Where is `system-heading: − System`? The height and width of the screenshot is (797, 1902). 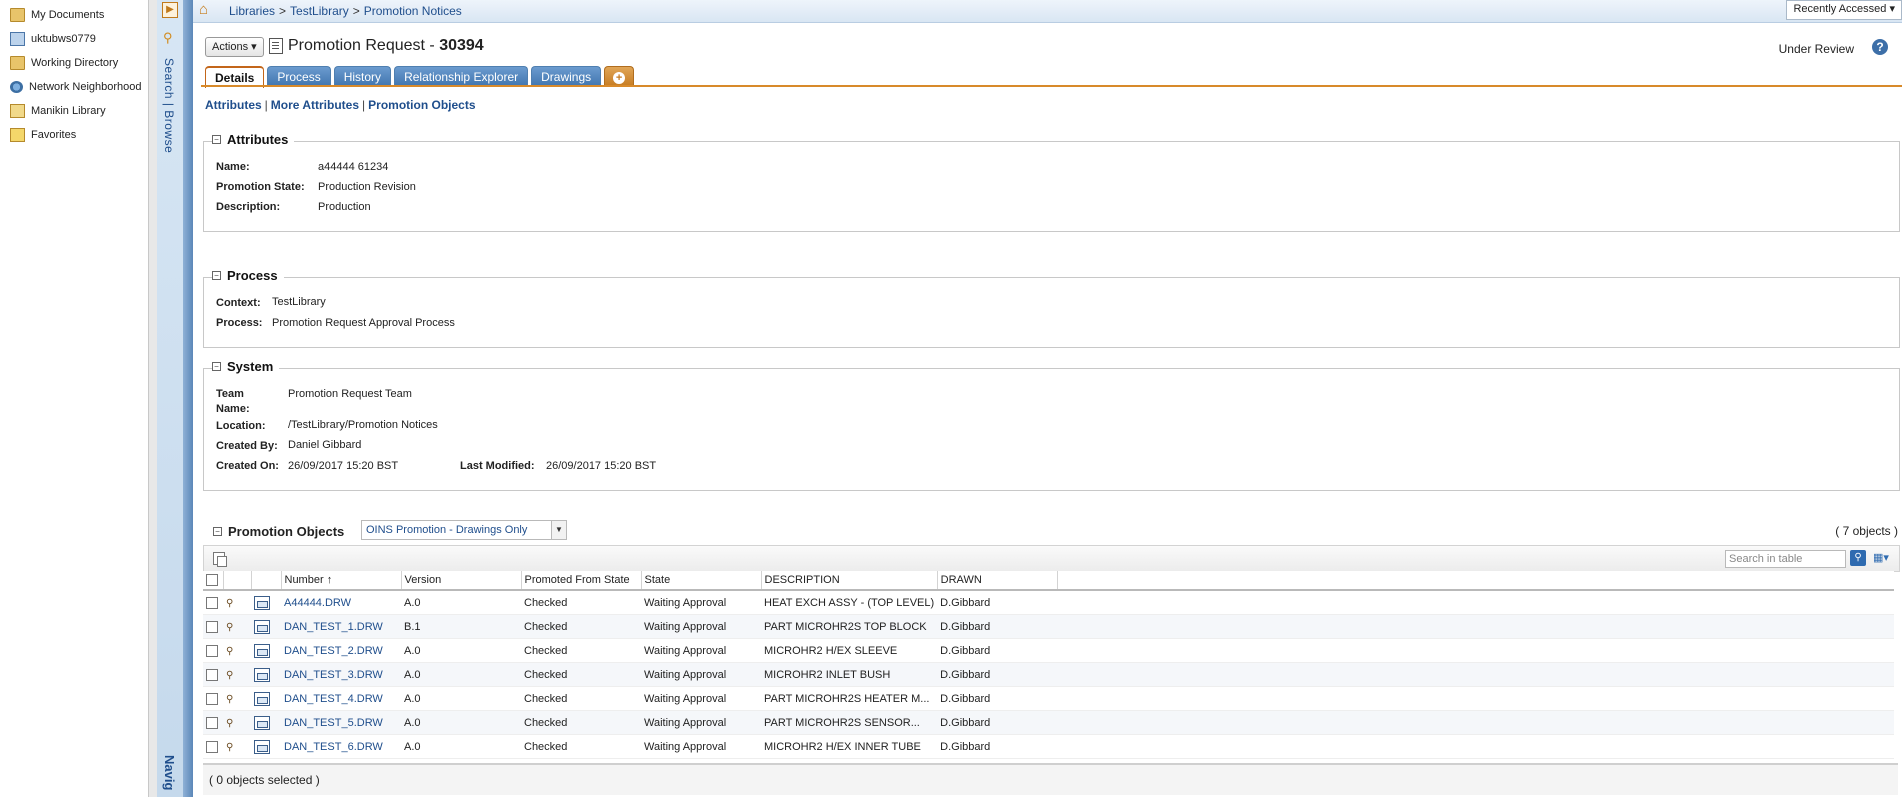
system-heading: − System is located at coordinates (246, 366).